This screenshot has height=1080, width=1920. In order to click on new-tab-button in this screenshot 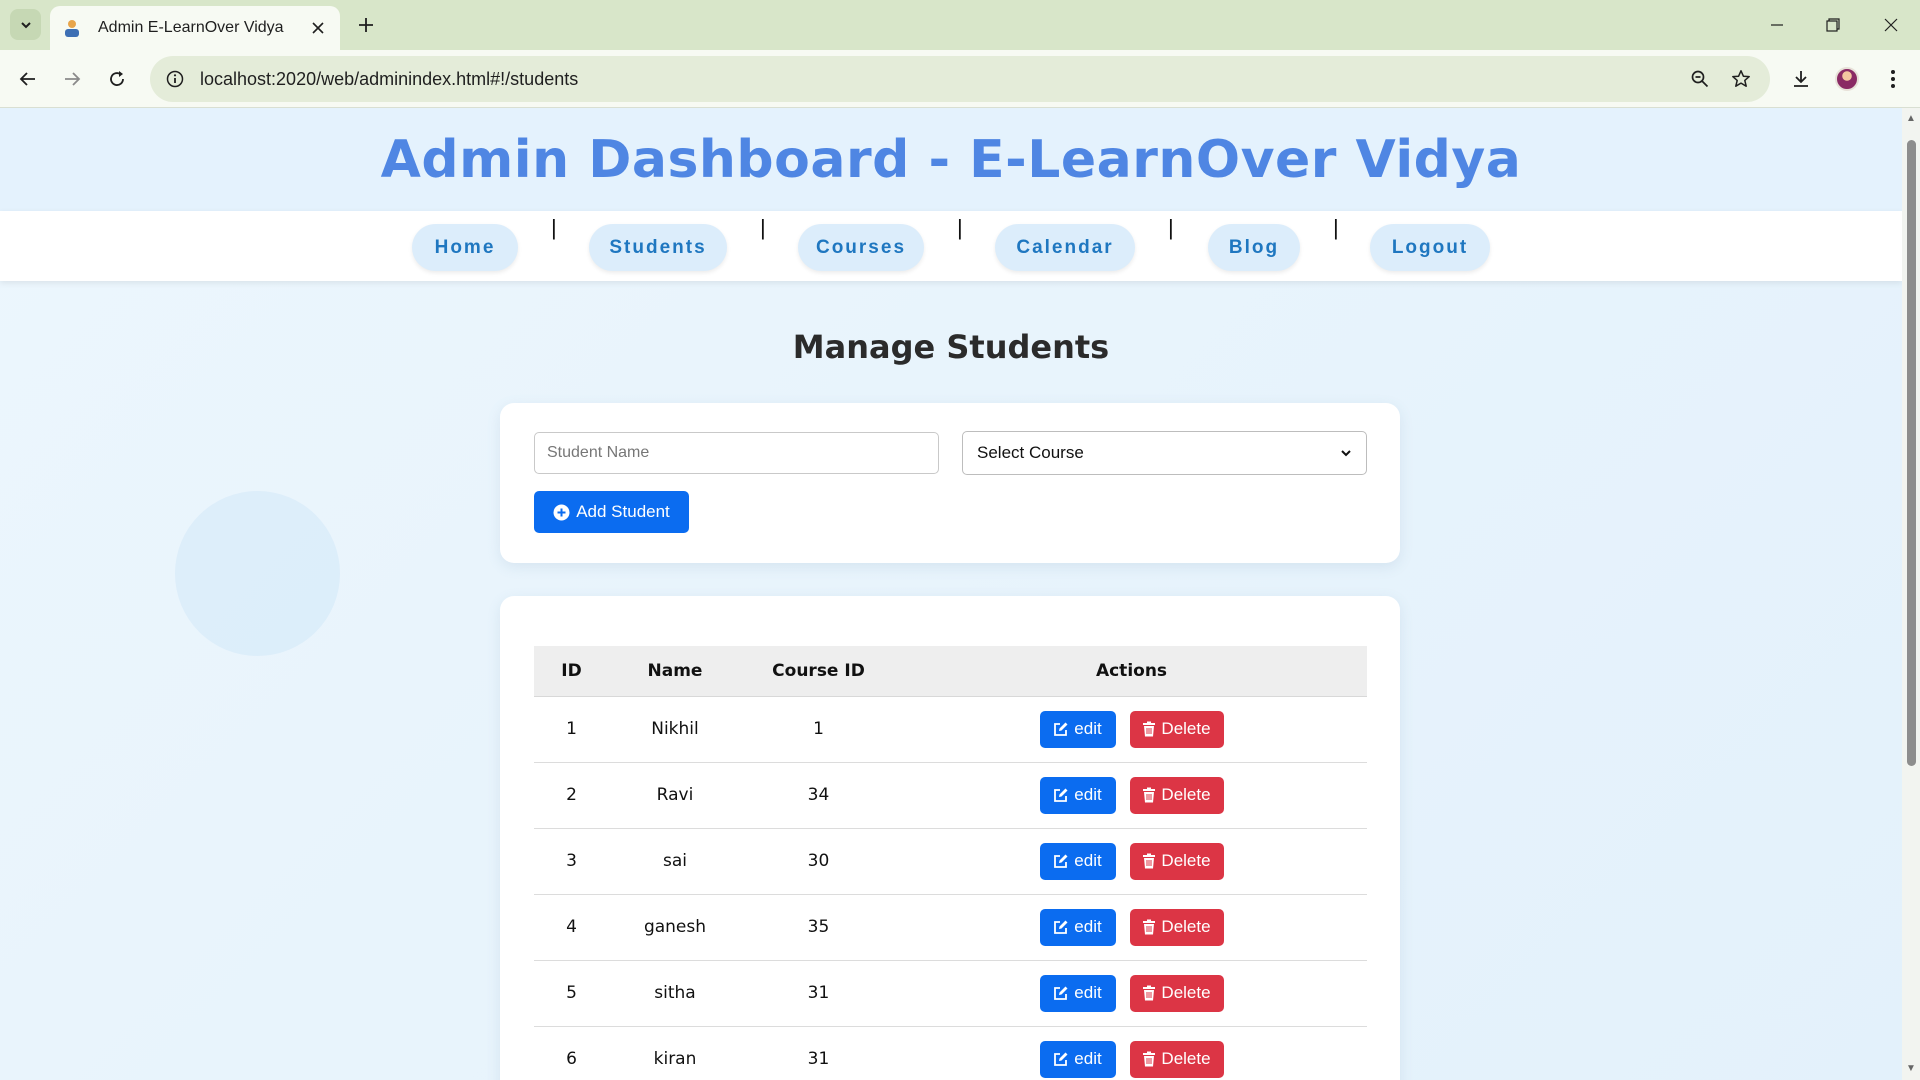, I will do `click(366, 25)`.